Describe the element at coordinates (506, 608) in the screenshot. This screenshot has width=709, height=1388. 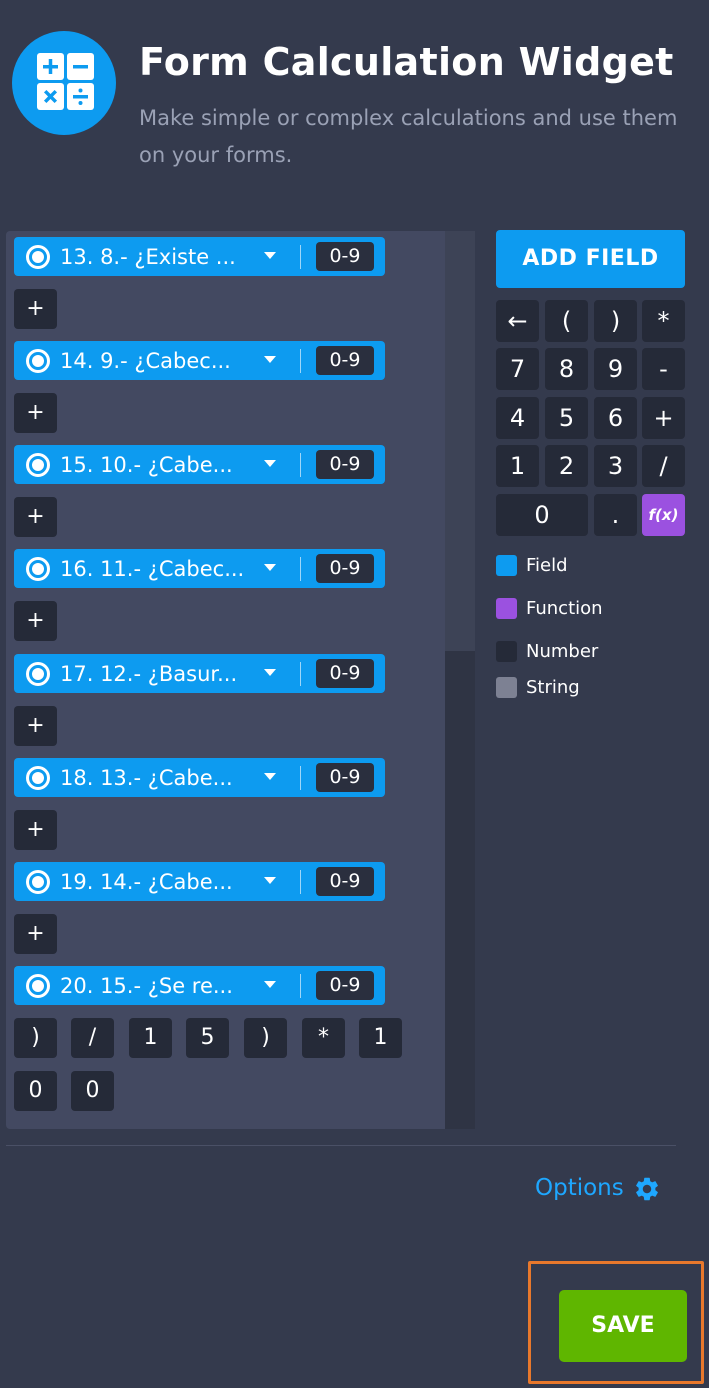
I see `function-swatch` at that location.